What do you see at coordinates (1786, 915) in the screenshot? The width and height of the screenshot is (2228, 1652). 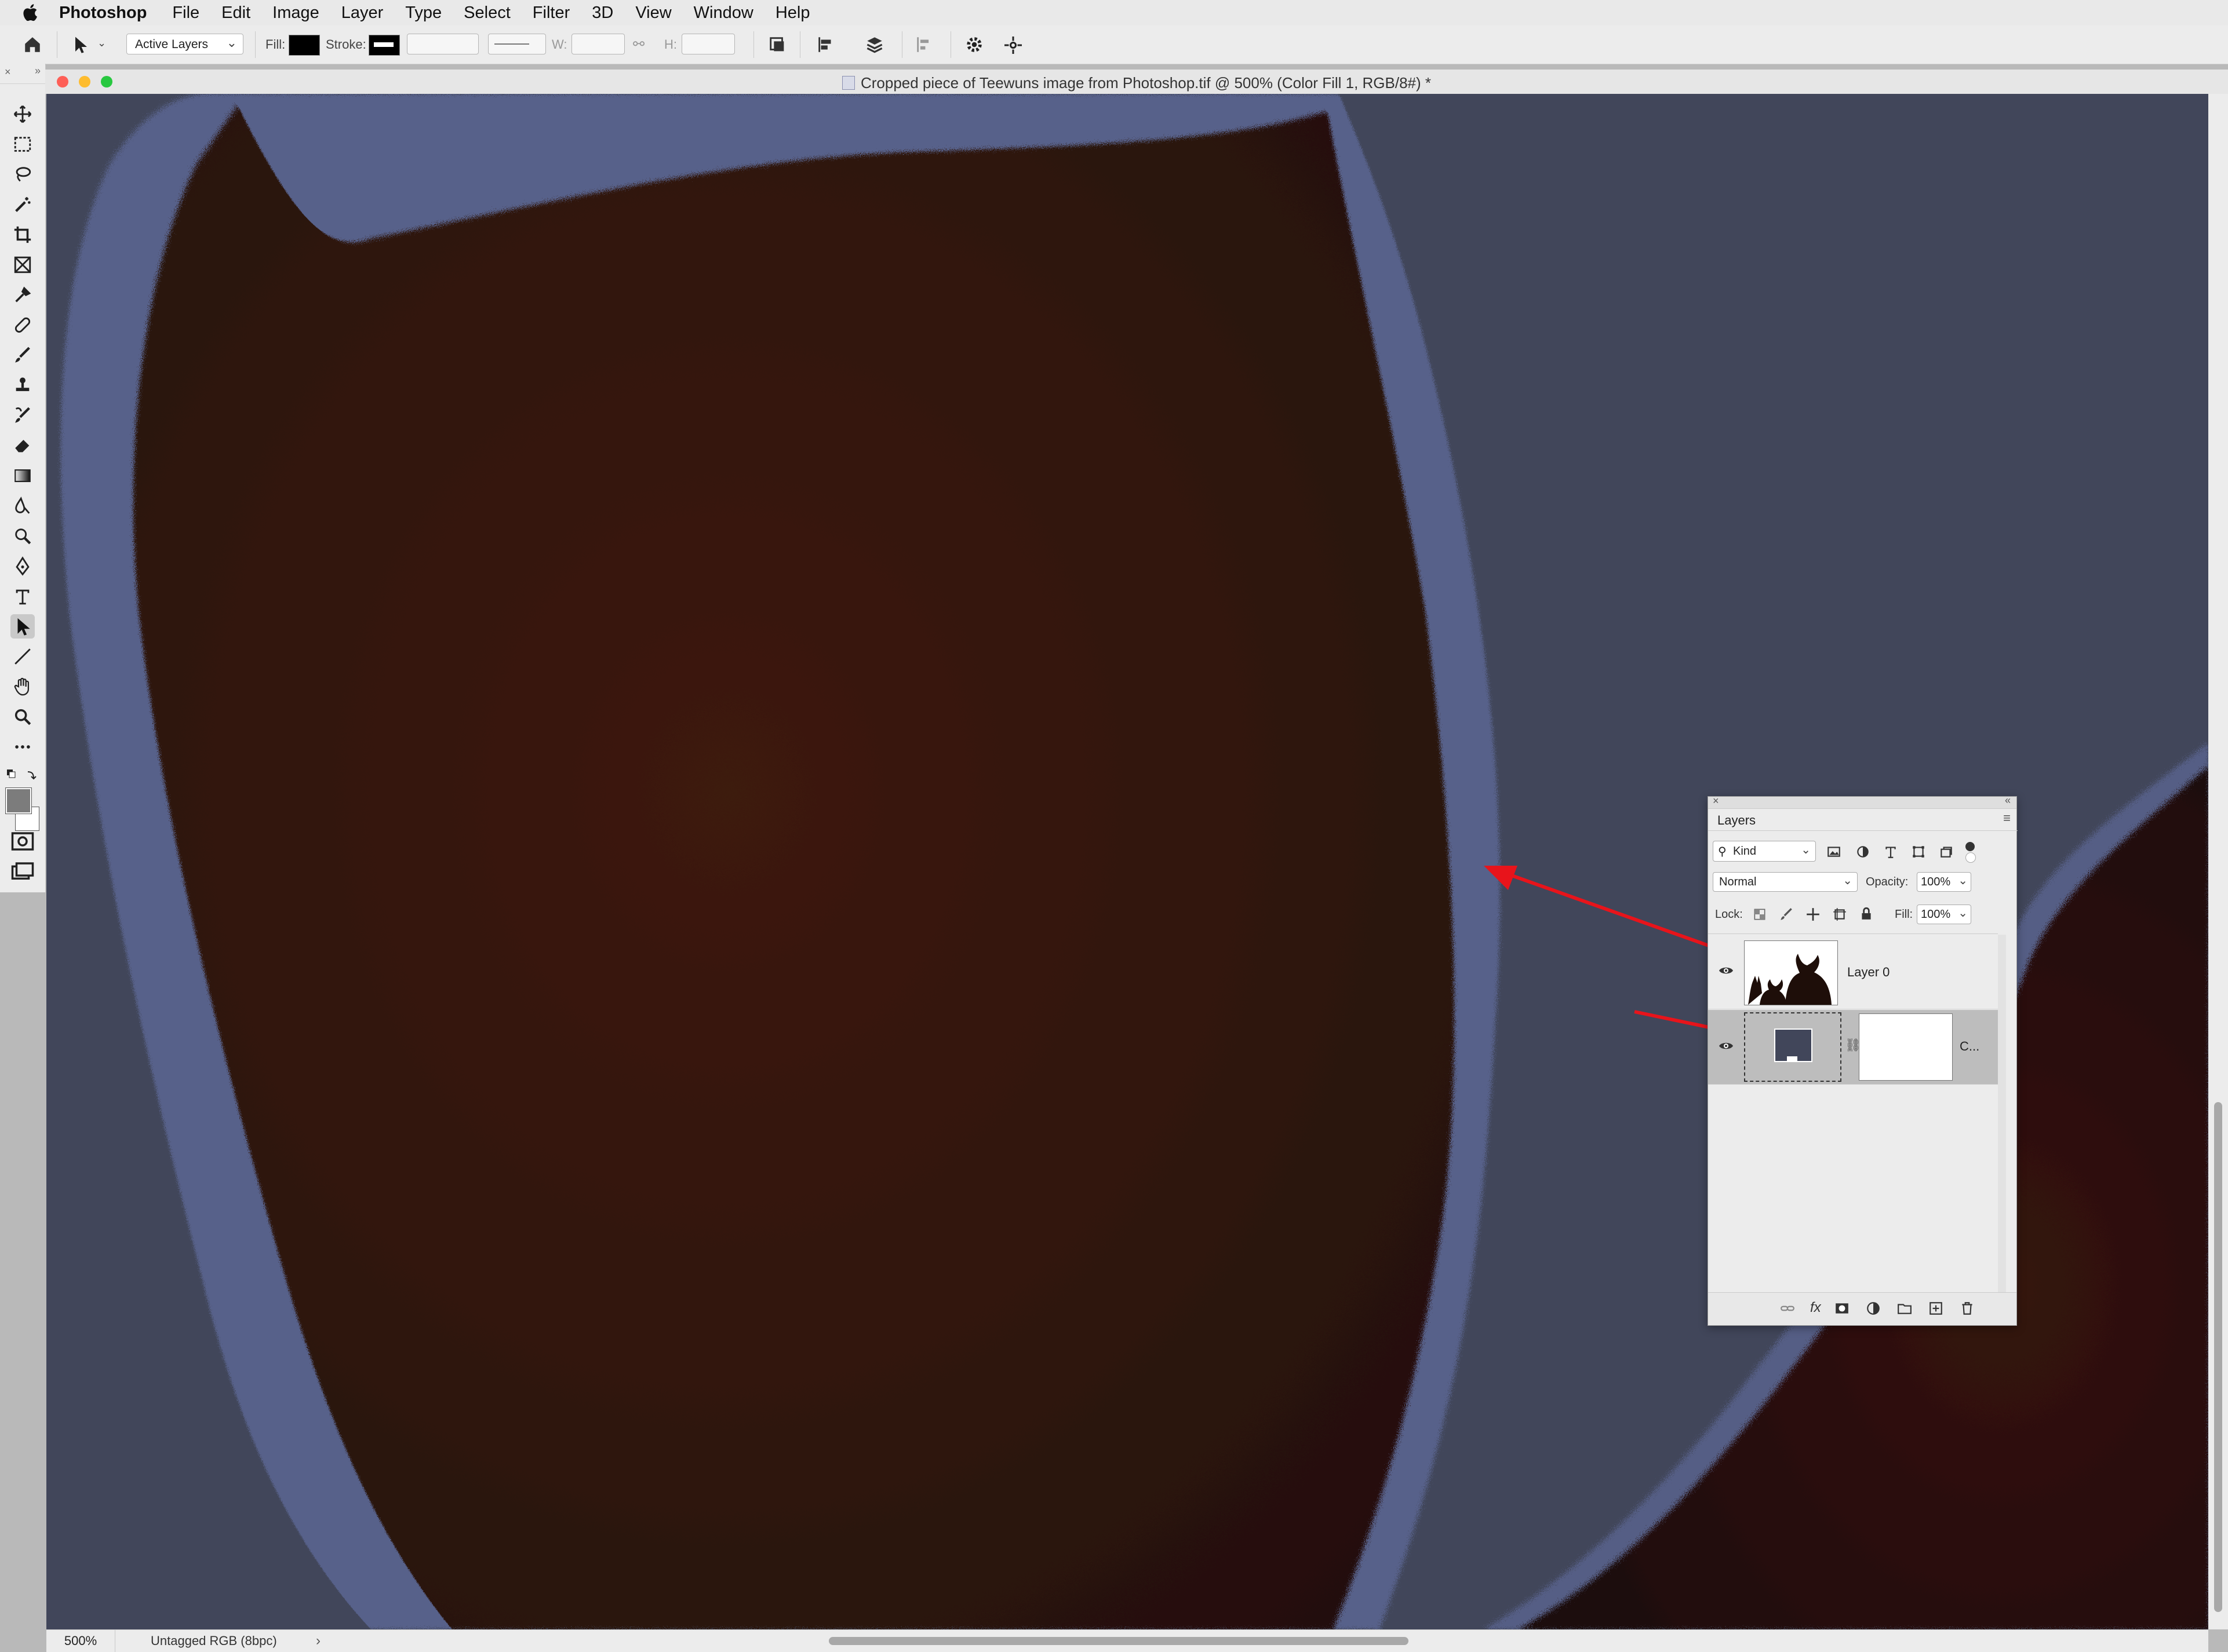 I see `lock-pixels-icon` at bounding box center [1786, 915].